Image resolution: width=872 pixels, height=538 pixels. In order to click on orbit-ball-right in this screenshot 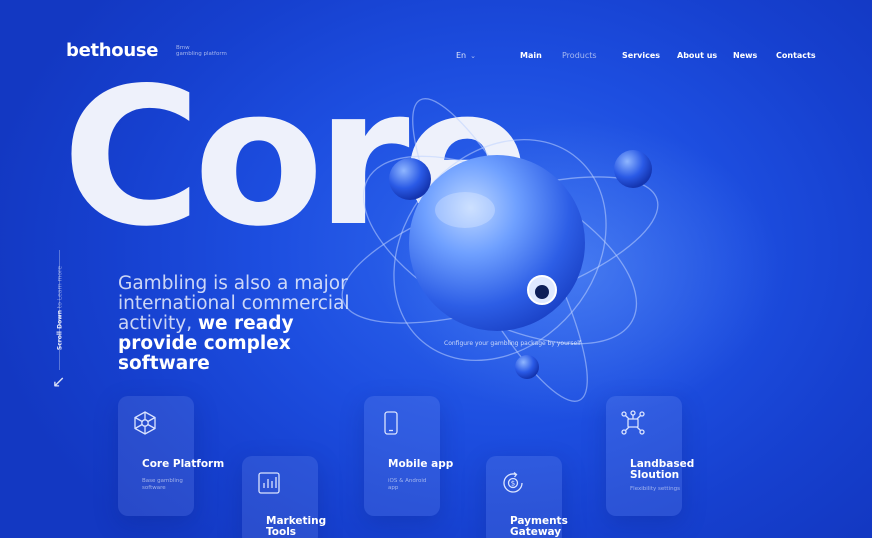, I will do `click(633, 169)`.